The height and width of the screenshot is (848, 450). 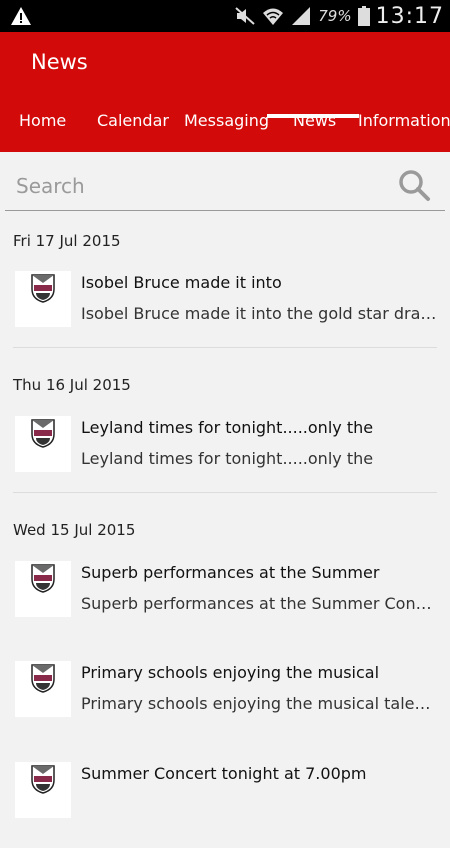 I want to click on wifi-icon, so click(x=273, y=16).